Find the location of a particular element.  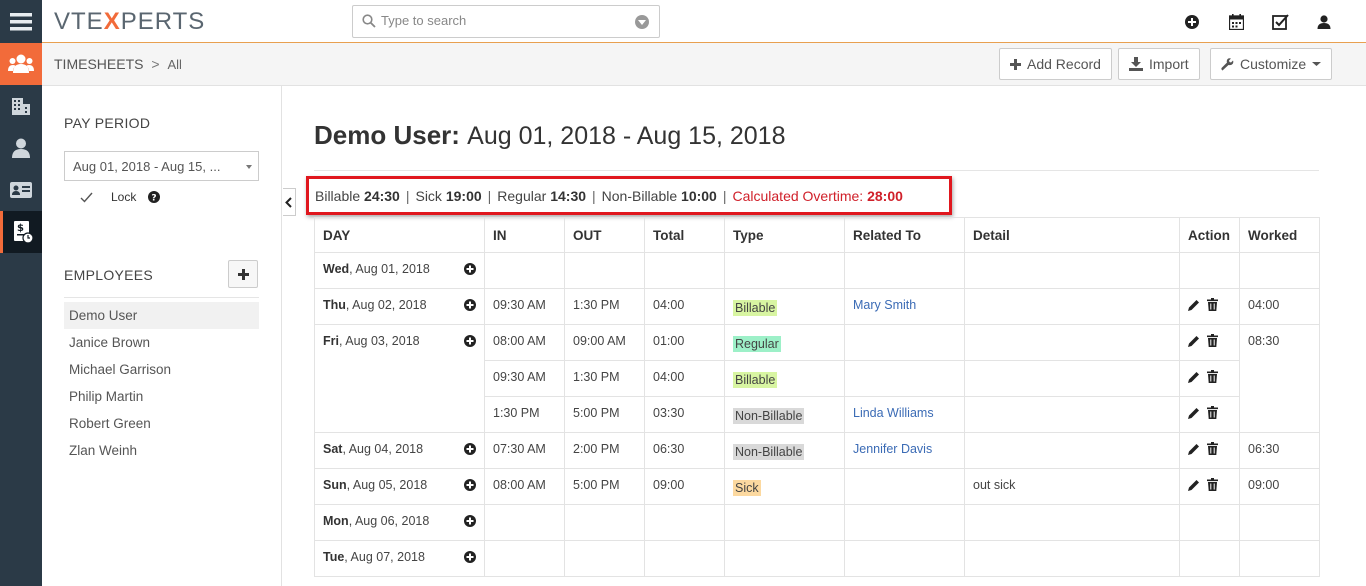

day-name: Sun is located at coordinates (335, 485).